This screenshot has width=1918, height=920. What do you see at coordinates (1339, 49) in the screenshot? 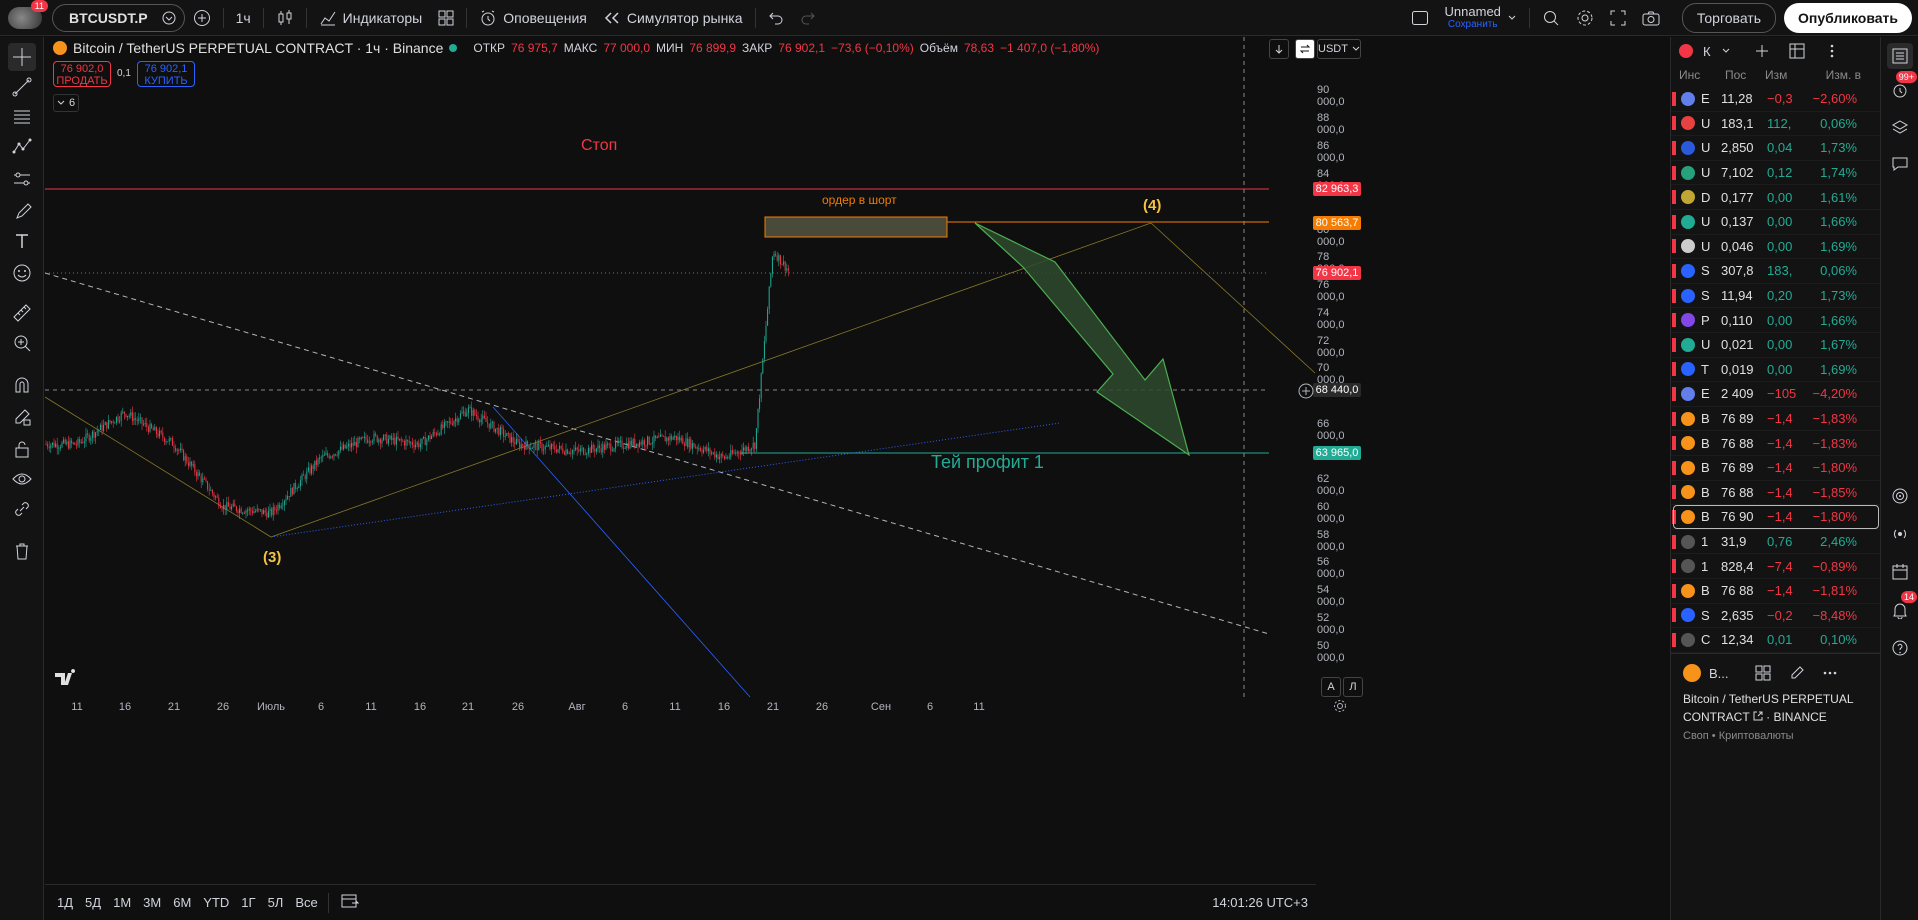
I see `currency-select: USDT` at bounding box center [1339, 49].